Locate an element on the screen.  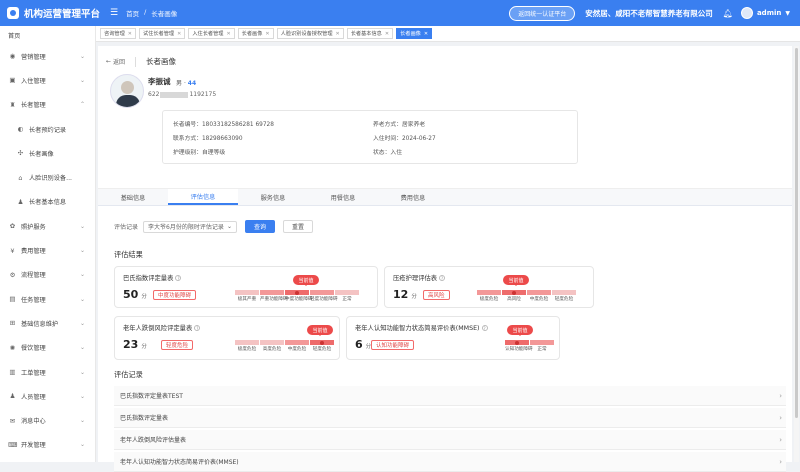
sidebar-item: ▤ 任务管理 ⌄ is located at coordinates (47, 299).